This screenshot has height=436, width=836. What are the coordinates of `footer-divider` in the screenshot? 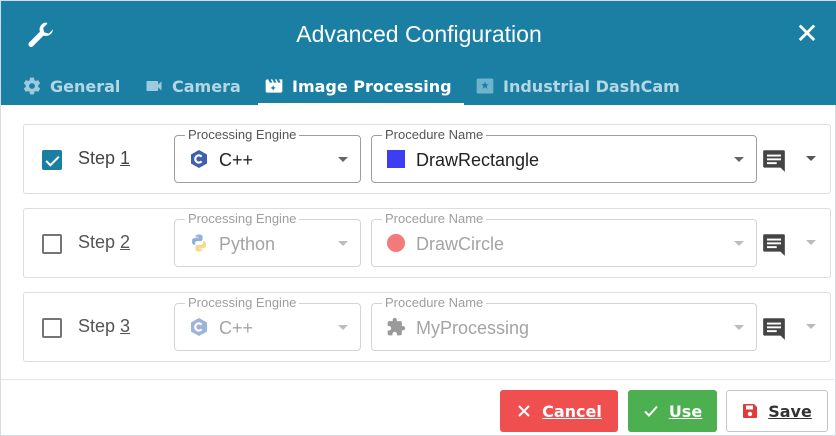 It's located at (418, 379).